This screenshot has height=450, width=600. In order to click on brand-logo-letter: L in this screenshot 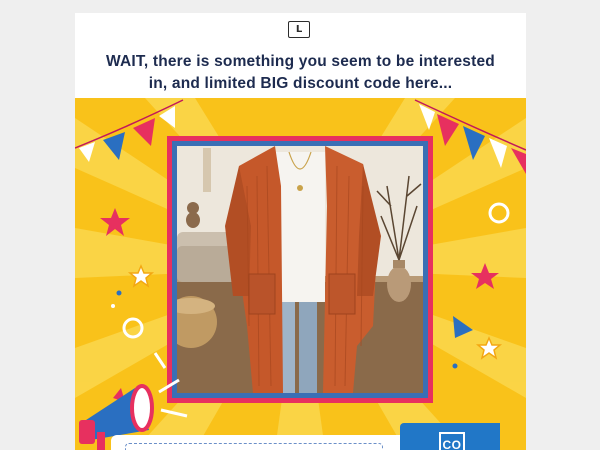, I will do `click(299, 29)`.